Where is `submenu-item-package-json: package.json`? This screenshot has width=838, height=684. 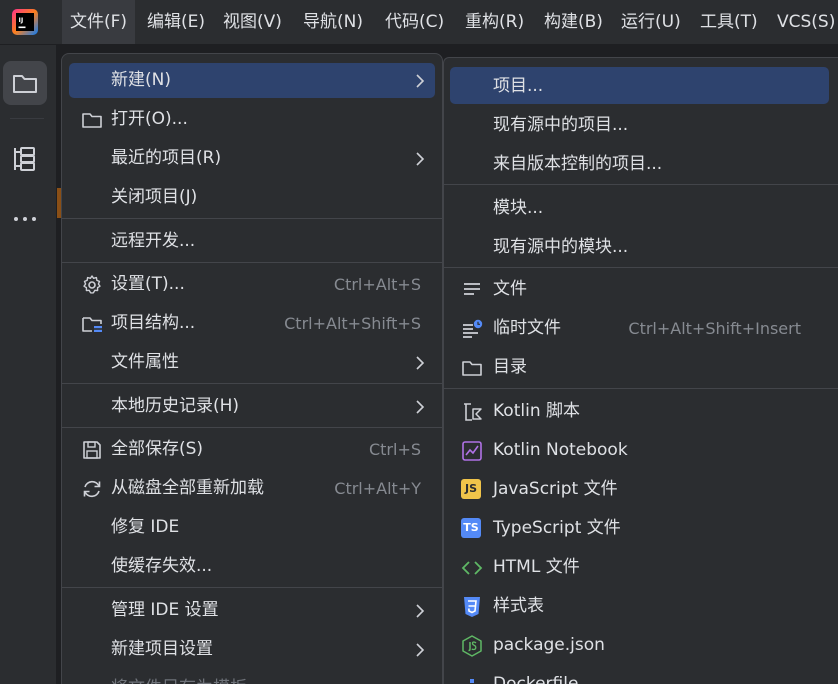
submenu-item-package-json: package.json is located at coordinates (641, 645).